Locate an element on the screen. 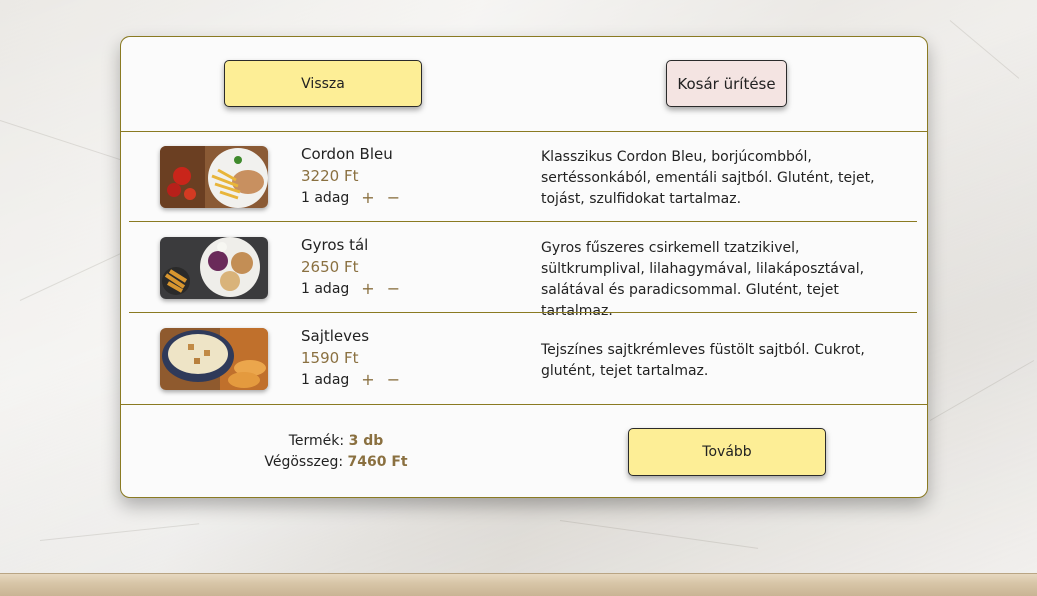 This screenshot has width=1037, height=596. item-name: Sajtleves is located at coordinates (335, 336).